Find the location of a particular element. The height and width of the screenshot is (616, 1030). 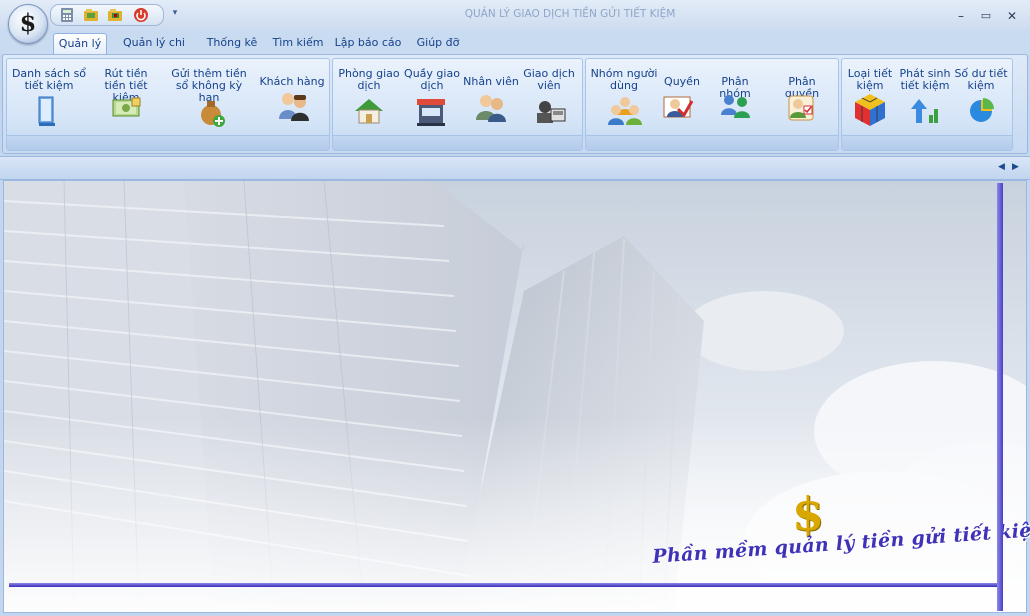

folder-save-icon is located at coordinates (115, 15).